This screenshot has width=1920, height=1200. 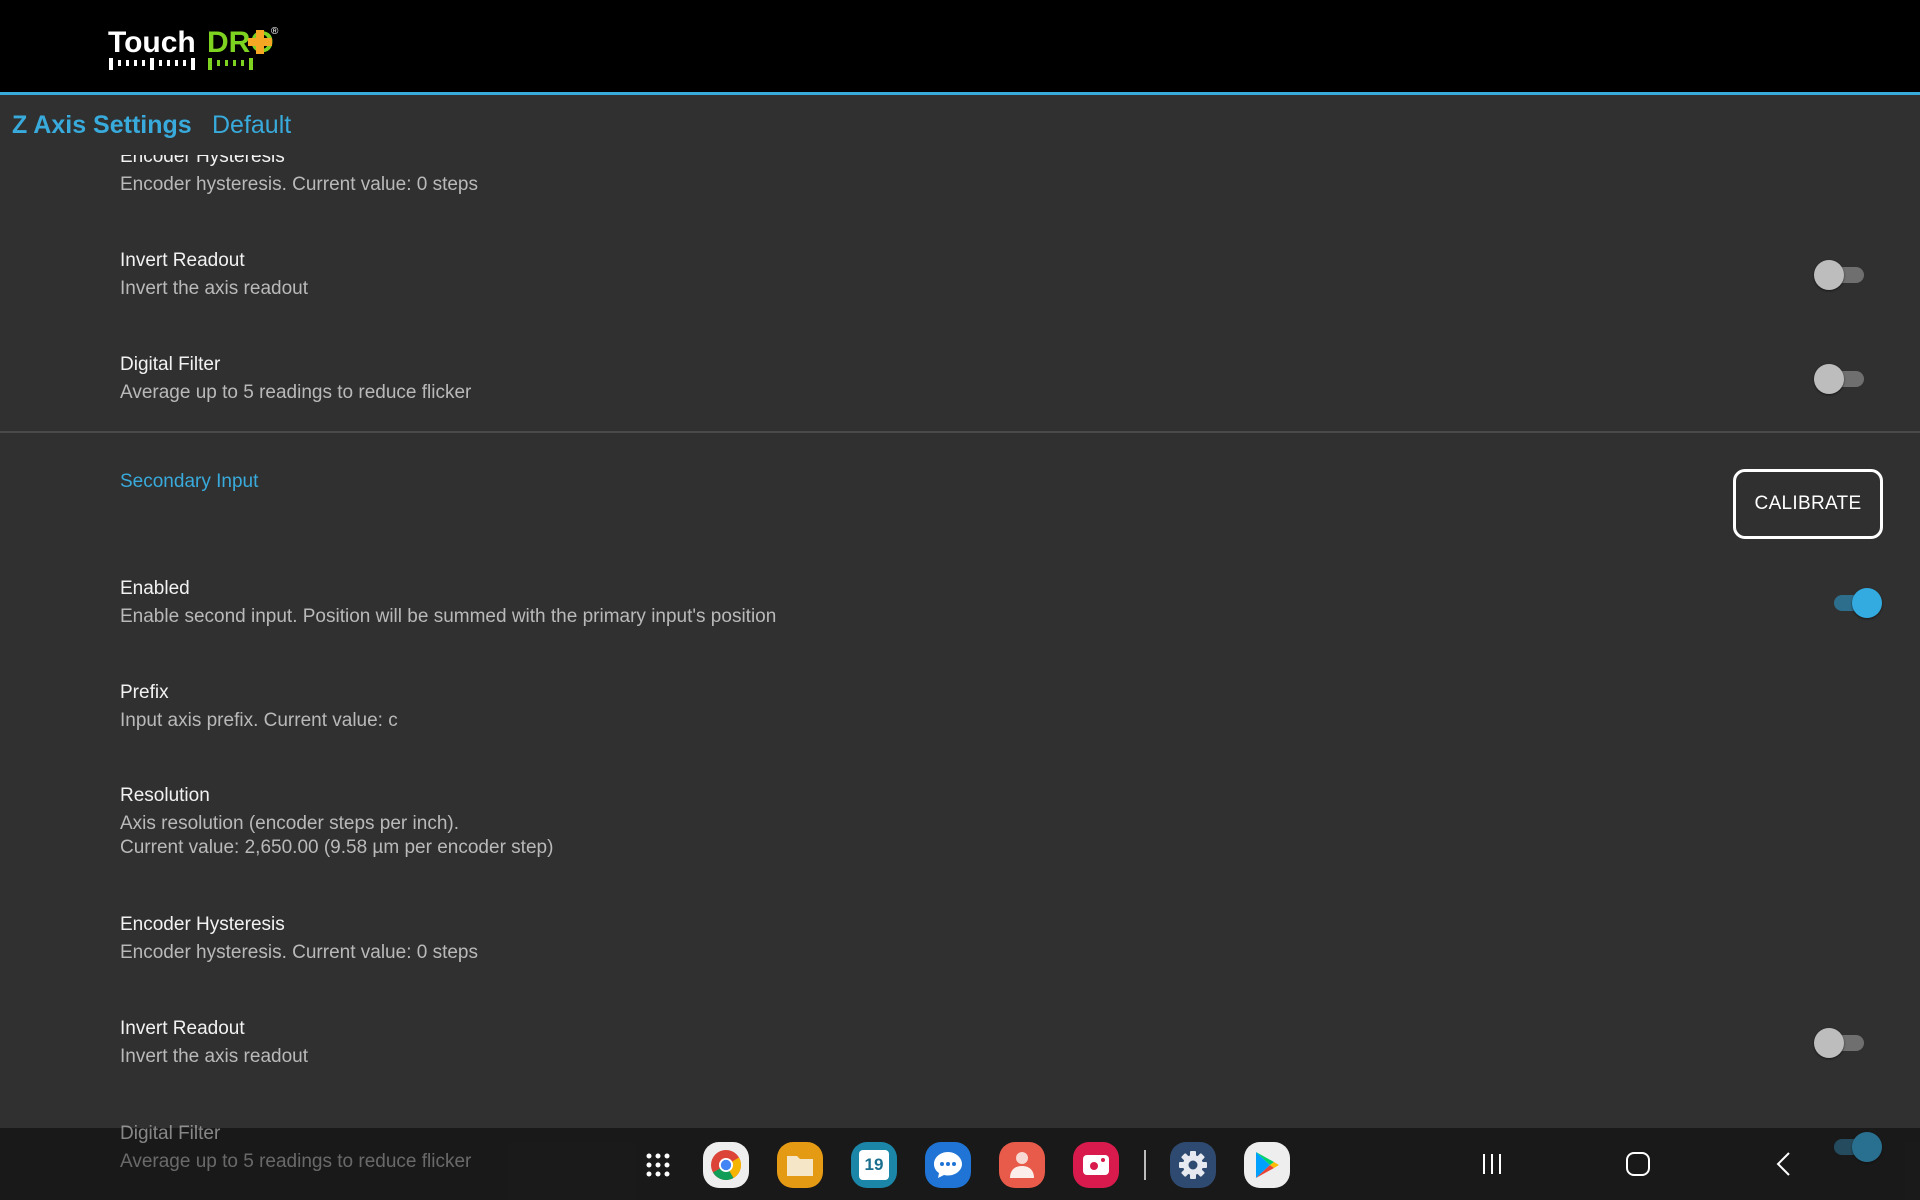 I want to click on enabled-toggle, so click(x=1854, y=603).